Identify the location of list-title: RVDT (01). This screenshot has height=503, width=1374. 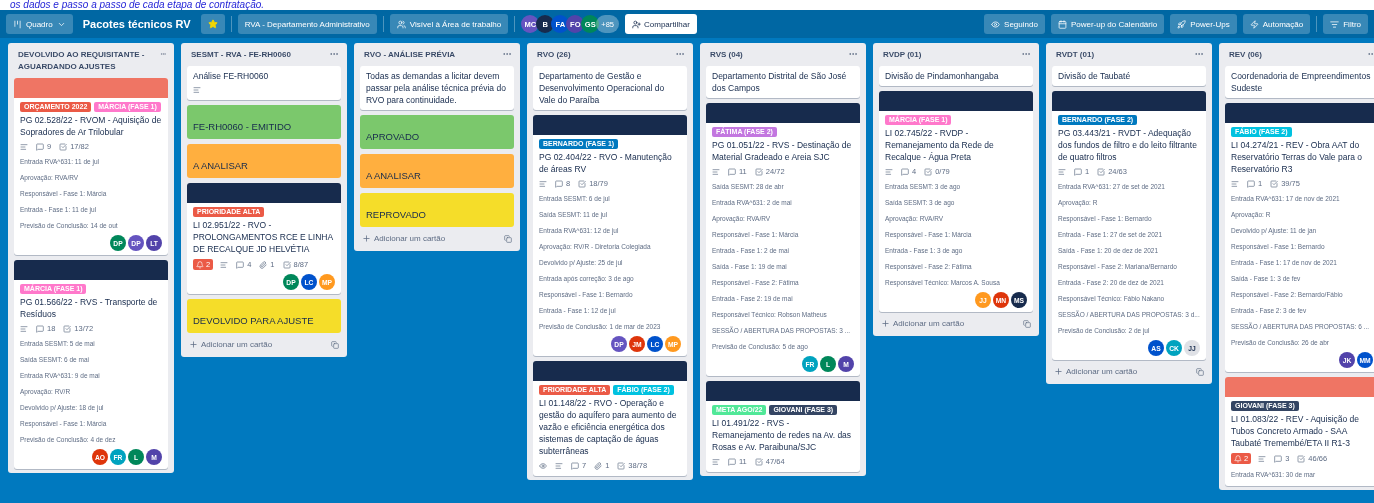
(1075, 55).